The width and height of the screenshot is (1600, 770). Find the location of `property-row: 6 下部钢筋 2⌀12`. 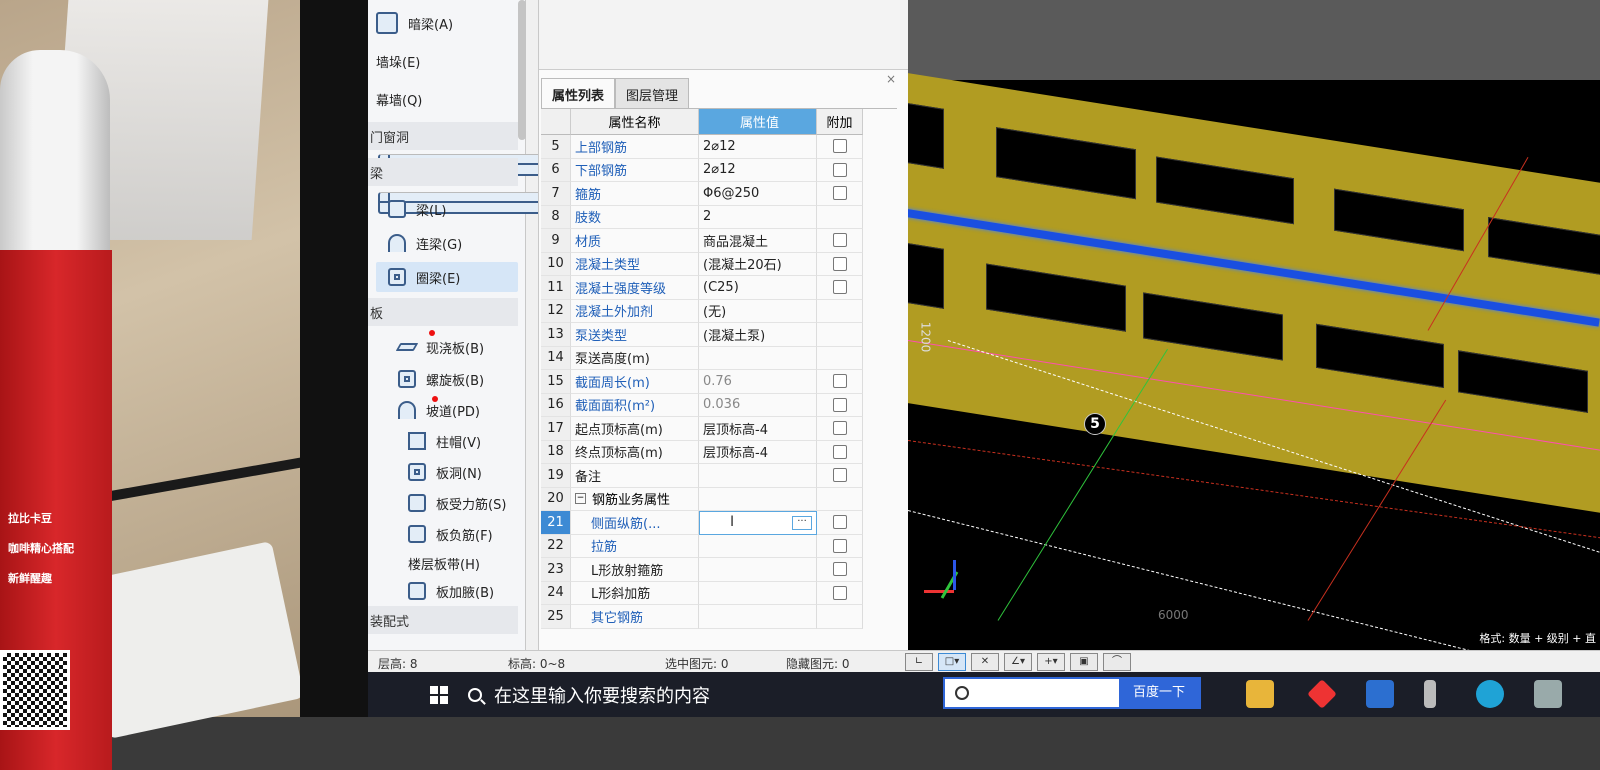

property-row: 6 下部钢筋 2⌀12 is located at coordinates (719, 170).